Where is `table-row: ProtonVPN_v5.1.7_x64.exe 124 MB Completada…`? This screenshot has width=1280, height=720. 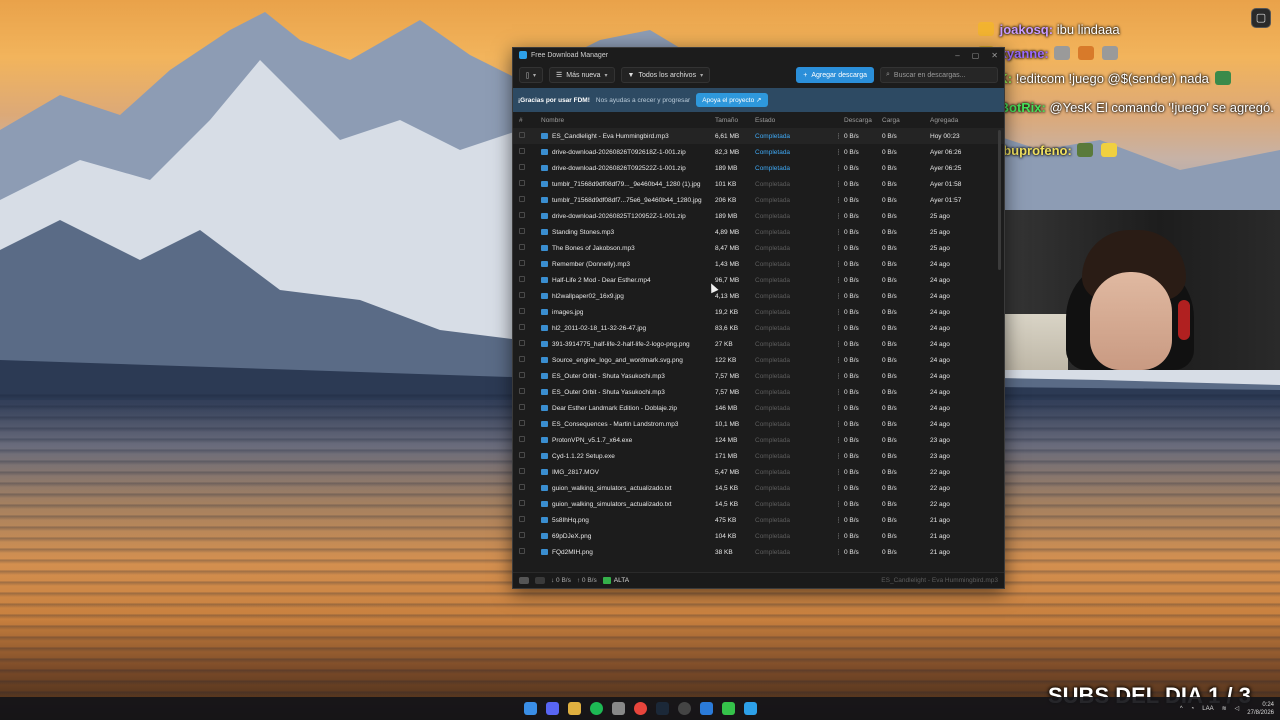 table-row: ProtonVPN_v5.1.7_x64.exe 124 MB Completada… is located at coordinates (758, 440).